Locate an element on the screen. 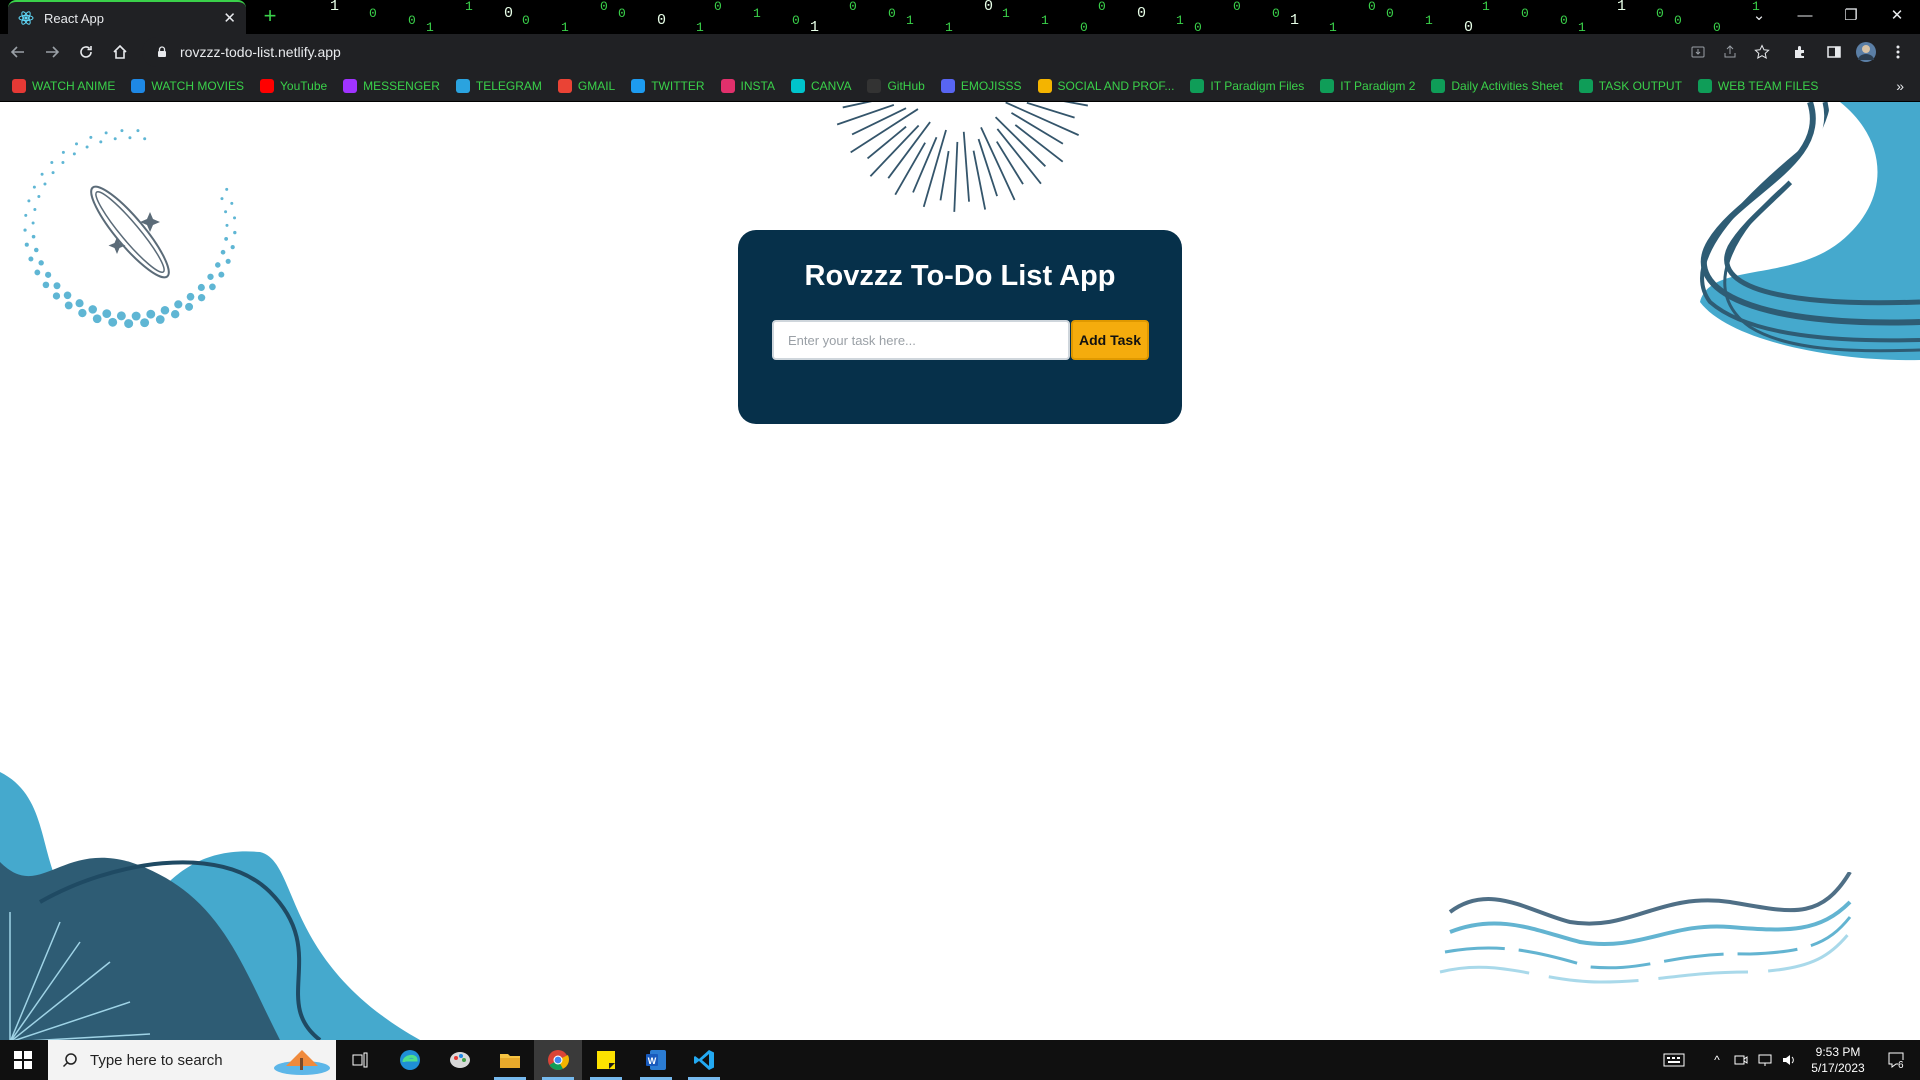  bookmark-item: WATCH ANIME is located at coordinates (63, 85).